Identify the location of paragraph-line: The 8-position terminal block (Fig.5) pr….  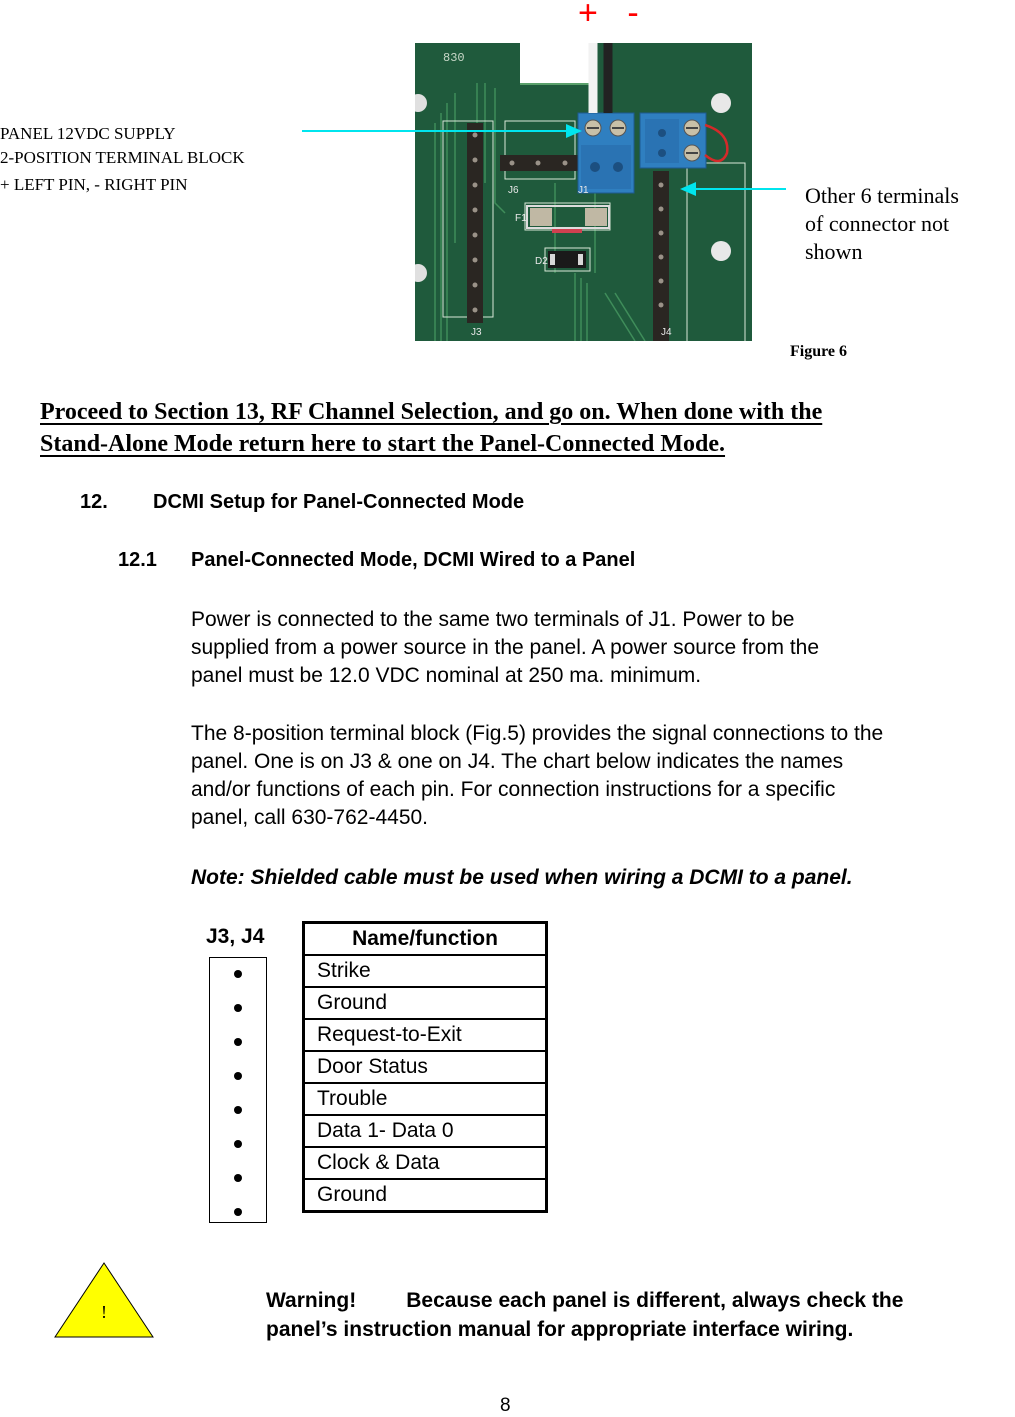
(537, 733).